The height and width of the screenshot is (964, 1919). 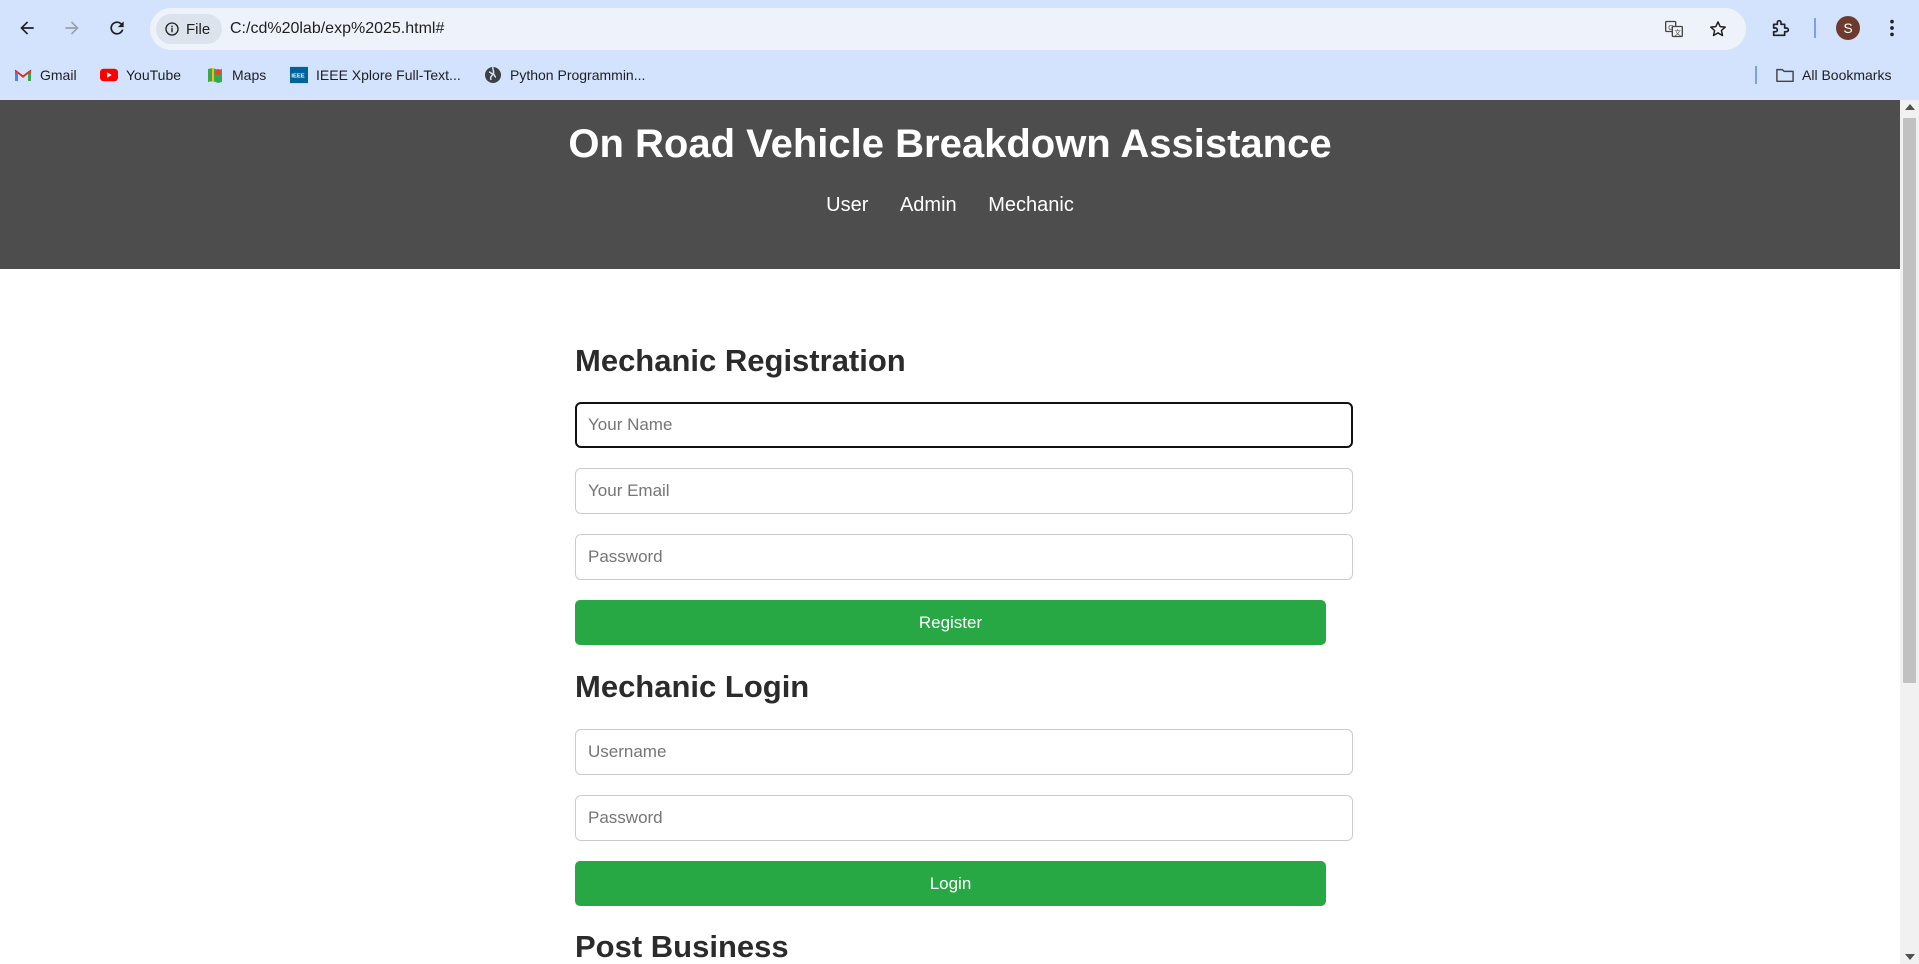 I want to click on arrow-left-icon, so click(x=27, y=28).